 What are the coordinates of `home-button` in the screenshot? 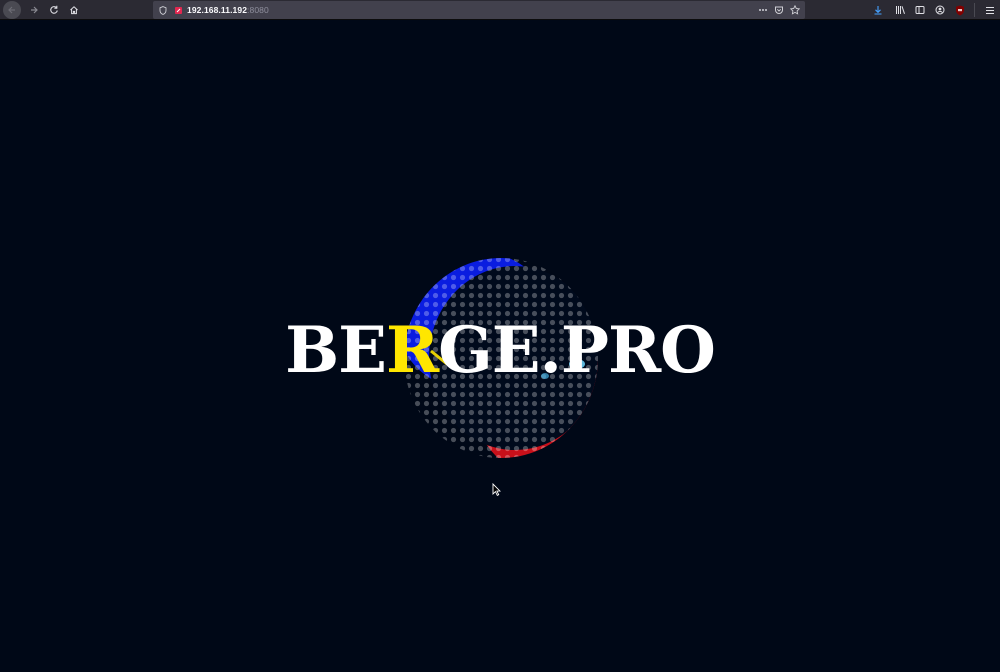 It's located at (74, 10).